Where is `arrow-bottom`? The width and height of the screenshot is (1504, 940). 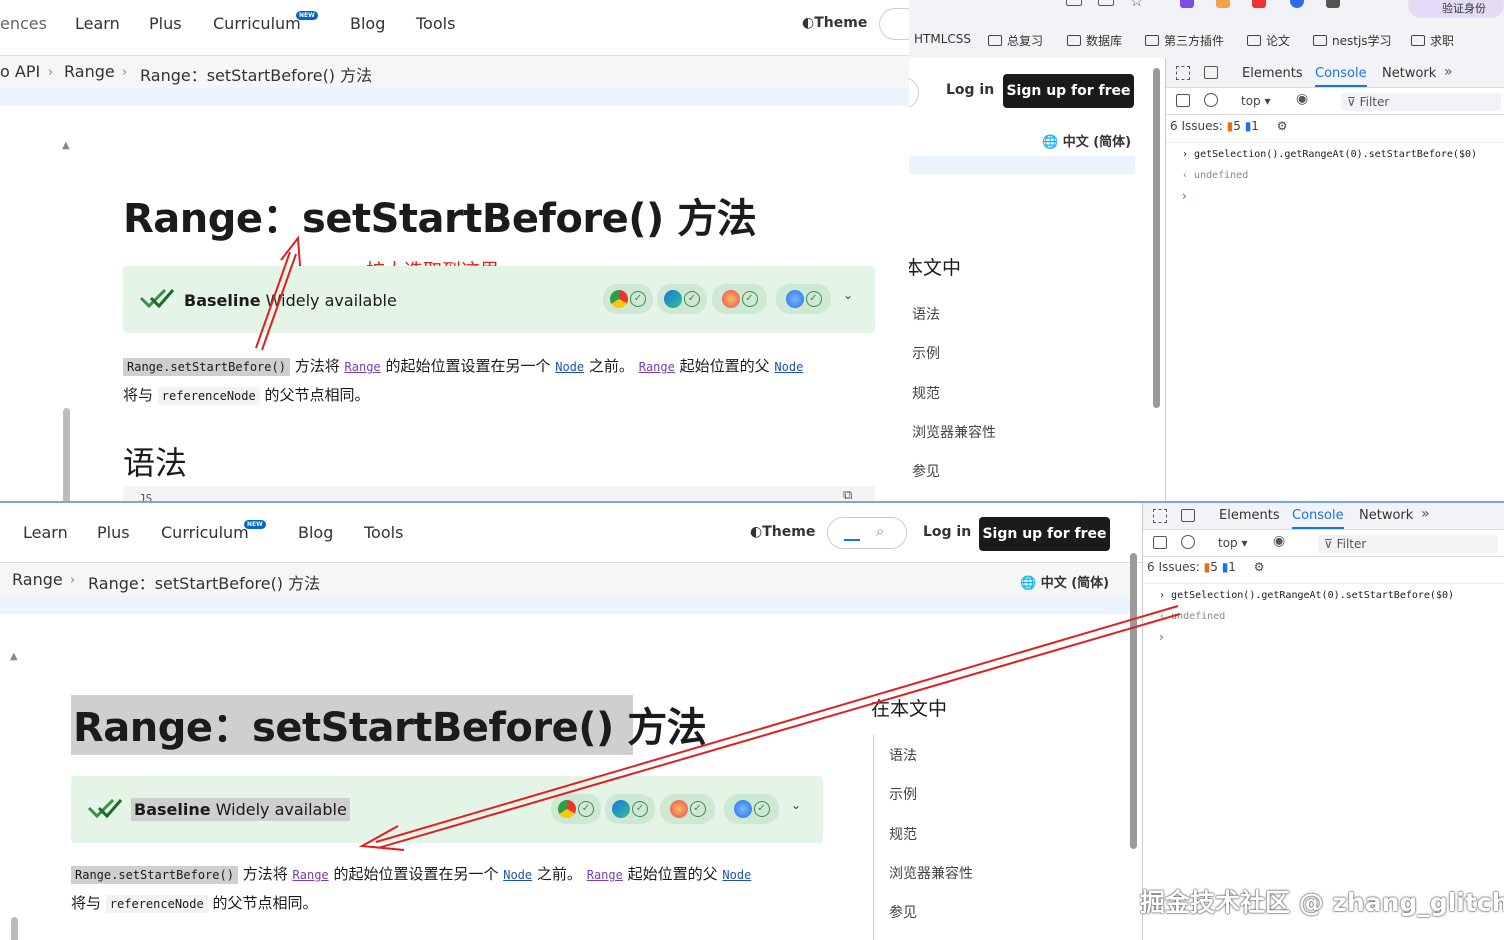 arrow-bottom is located at coordinates (769, 728).